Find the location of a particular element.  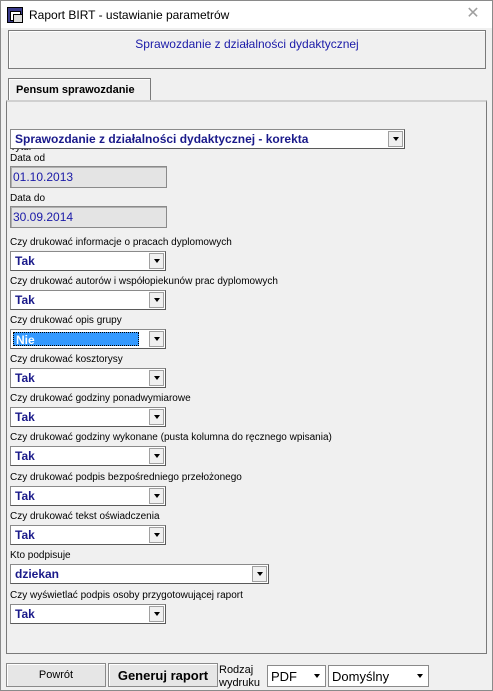

podpis-przygotowujacej-select: Tak is located at coordinates (88, 614).